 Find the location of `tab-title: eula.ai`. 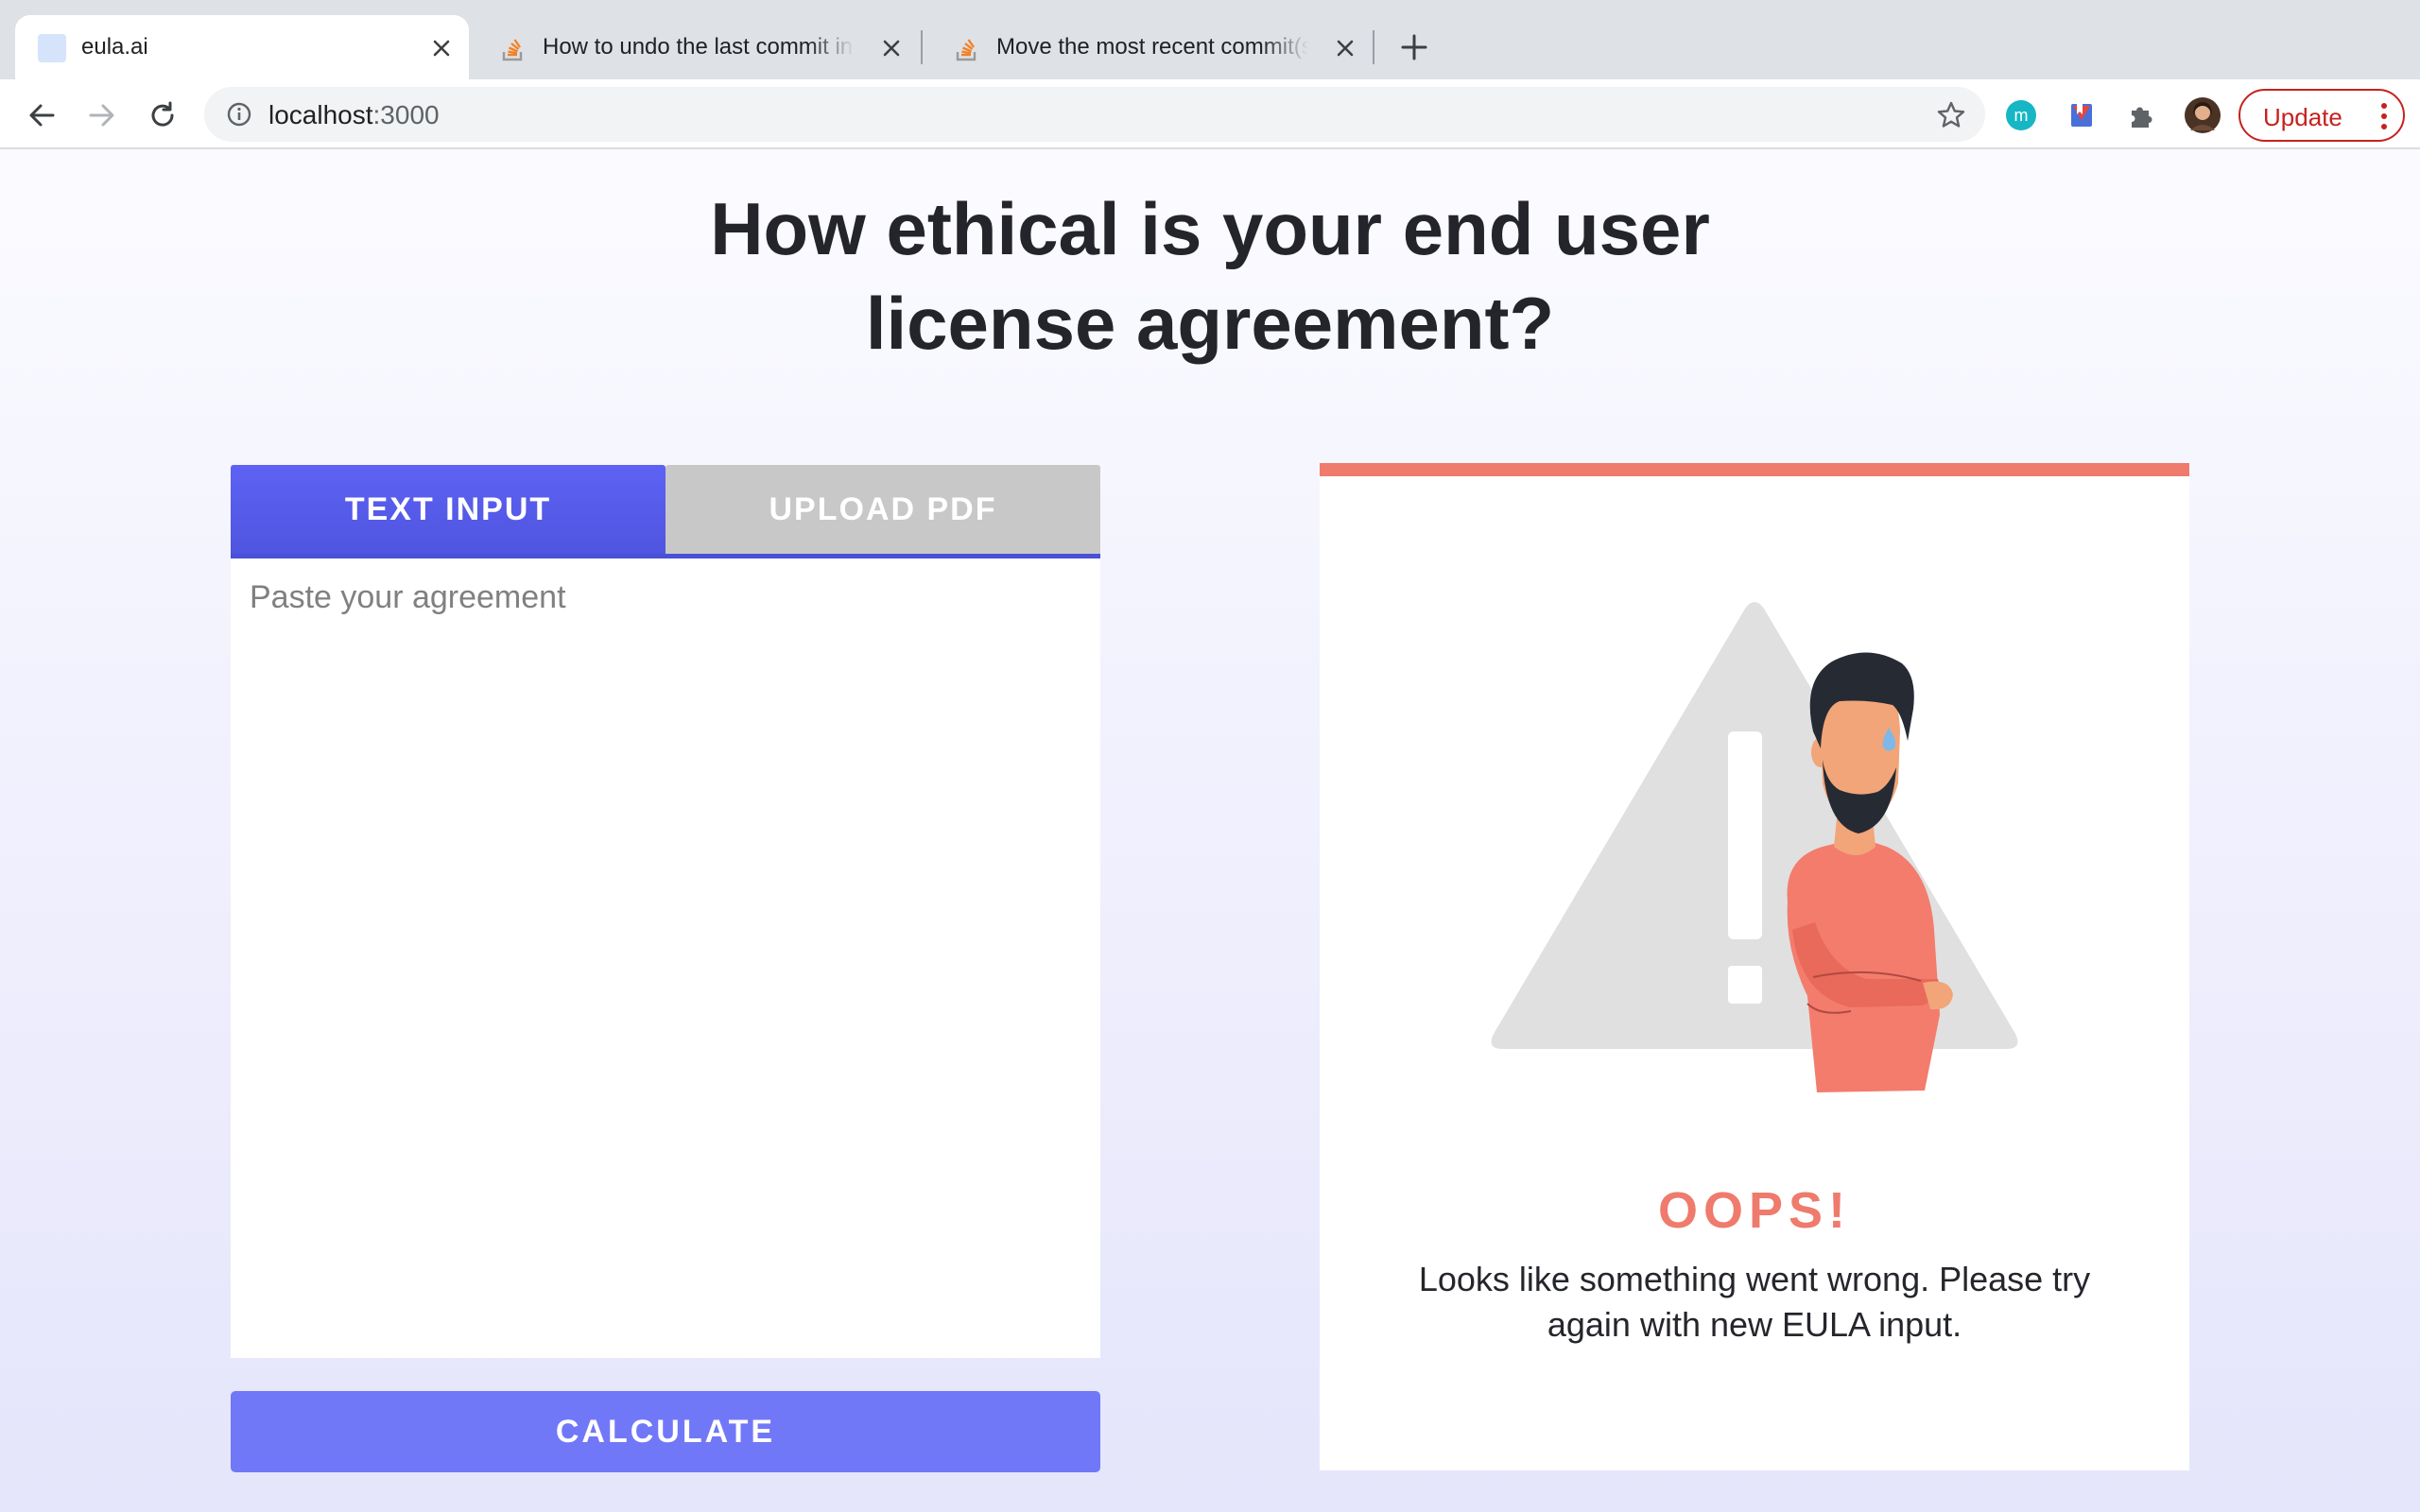

tab-title: eula.ai is located at coordinates (115, 47).